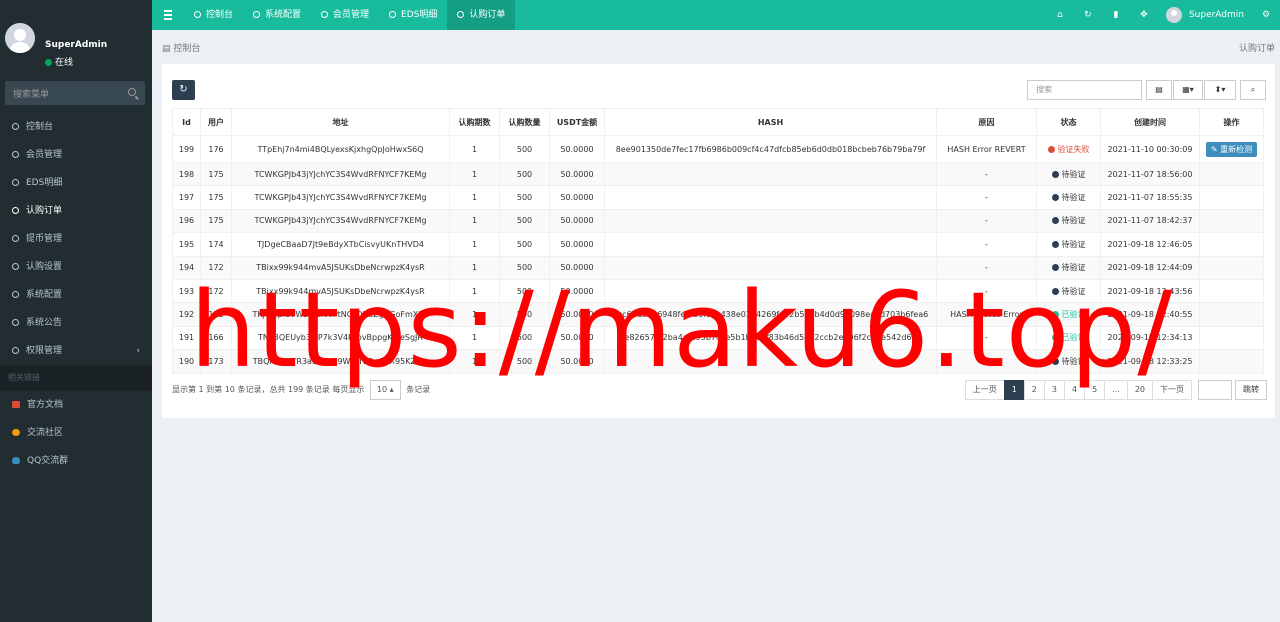  What do you see at coordinates (76, 155) in the screenshot?
I see `sidebar-item-members: 会员管理` at bounding box center [76, 155].